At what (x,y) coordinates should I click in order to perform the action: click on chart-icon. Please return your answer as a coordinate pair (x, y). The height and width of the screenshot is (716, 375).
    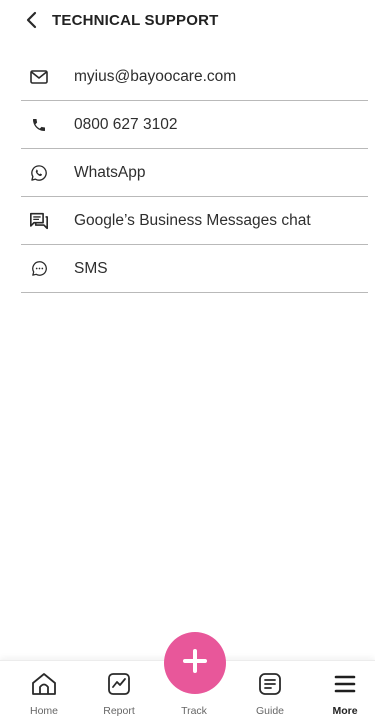
    Looking at the image, I should click on (119, 684).